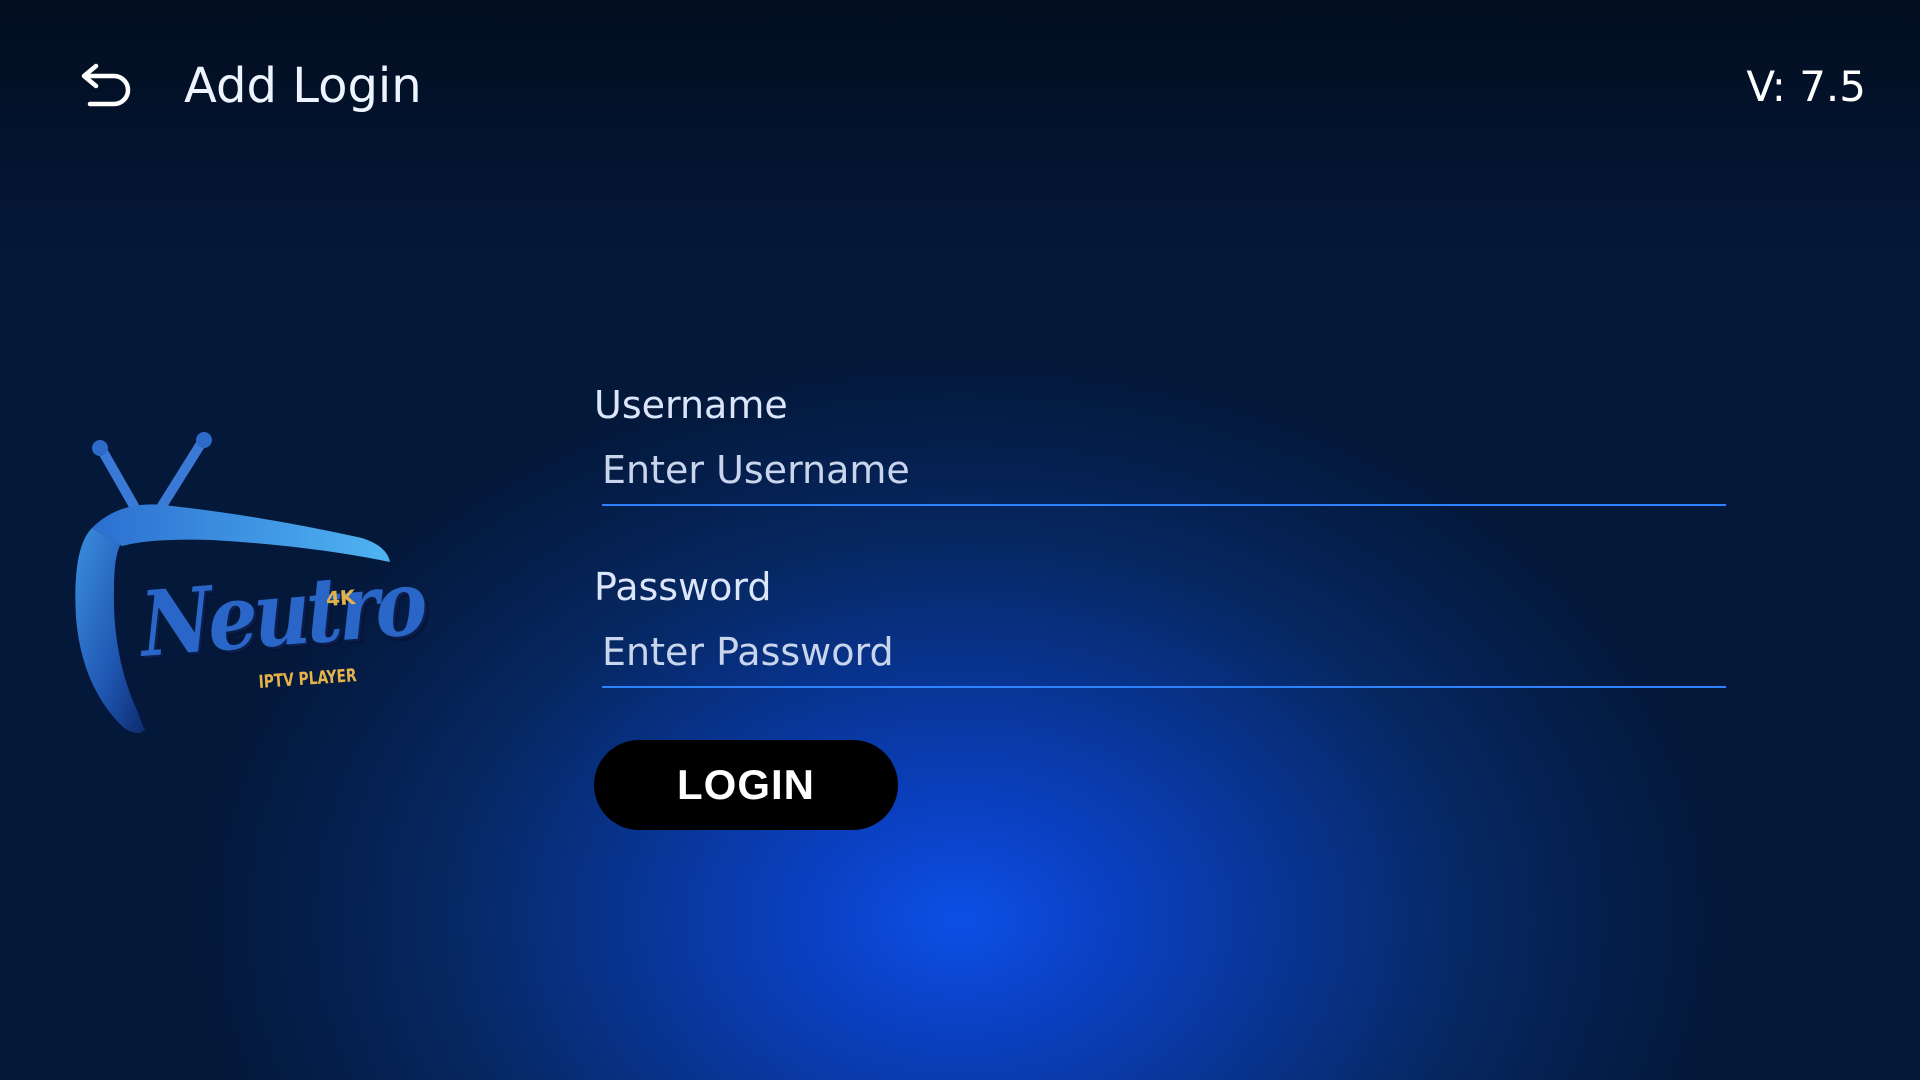 This screenshot has width=1920, height=1080. I want to click on back-arrow-icon, so click(106, 85).